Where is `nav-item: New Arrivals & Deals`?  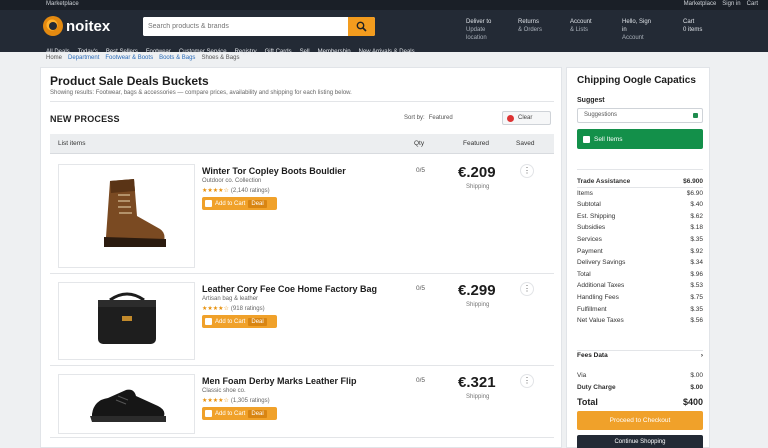
nav-item: New Arrivals & Deals is located at coordinates (387, 52).